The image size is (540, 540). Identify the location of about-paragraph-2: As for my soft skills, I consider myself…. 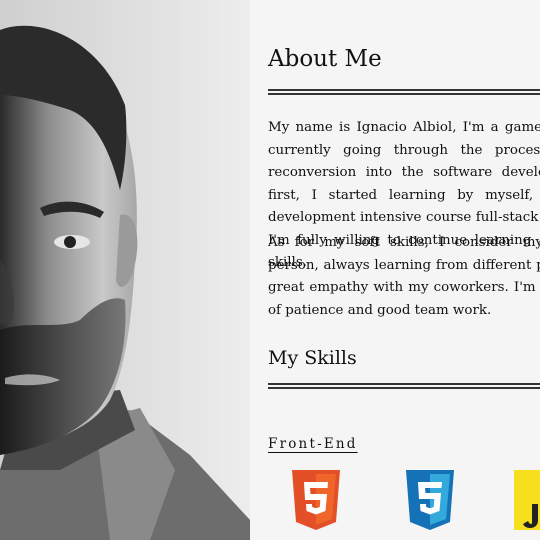
(404, 276).